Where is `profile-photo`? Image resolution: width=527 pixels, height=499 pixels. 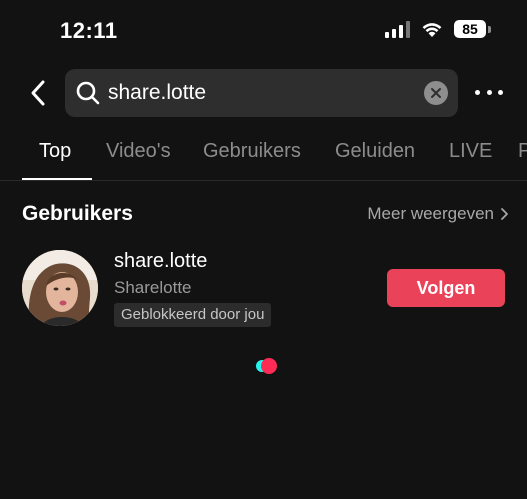 profile-photo is located at coordinates (60, 288).